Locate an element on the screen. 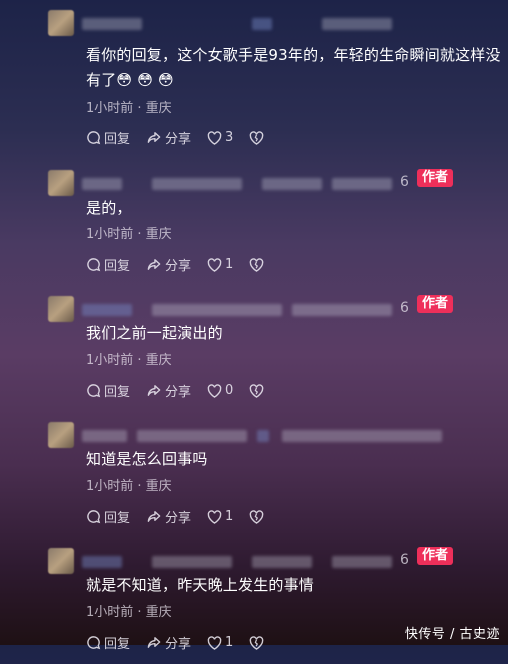 This screenshot has width=508, height=664. comment-text: 就是不知道，昨天晚上发生的事情 is located at coordinates (200, 585).